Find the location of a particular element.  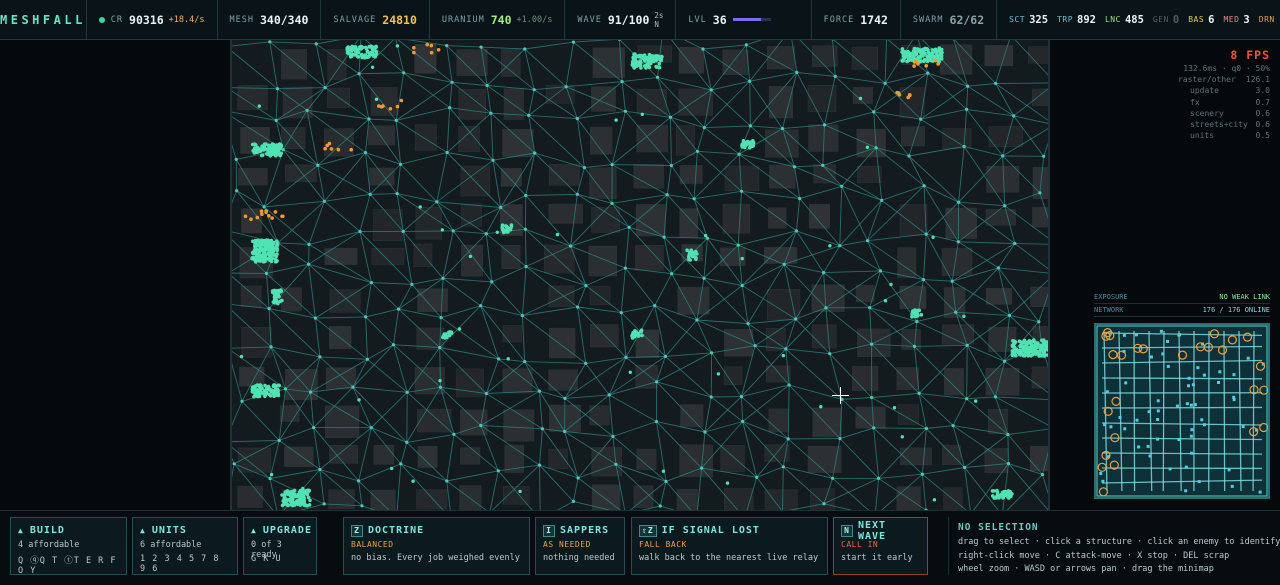

upgrade-panel: ▲ UPGRADE 0 of 3 ready G K U is located at coordinates (280, 546).